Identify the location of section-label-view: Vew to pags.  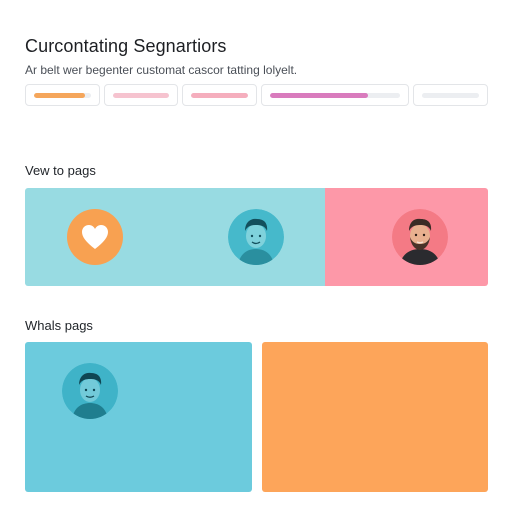
(60, 170).